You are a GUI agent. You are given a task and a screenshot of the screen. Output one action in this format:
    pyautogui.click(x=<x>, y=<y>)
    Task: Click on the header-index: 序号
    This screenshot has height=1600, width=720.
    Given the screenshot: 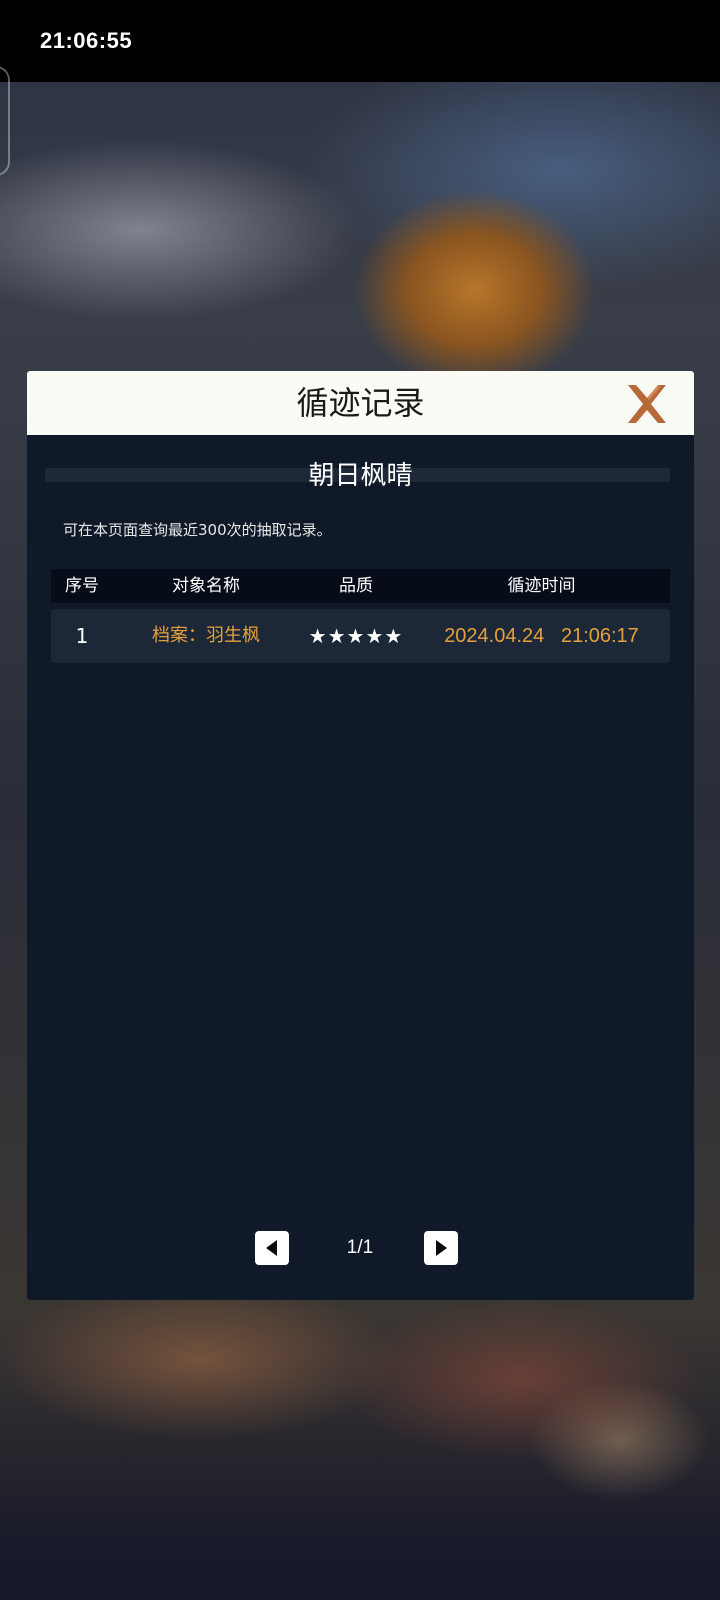 What is the action you would take?
    pyautogui.click(x=82, y=586)
    